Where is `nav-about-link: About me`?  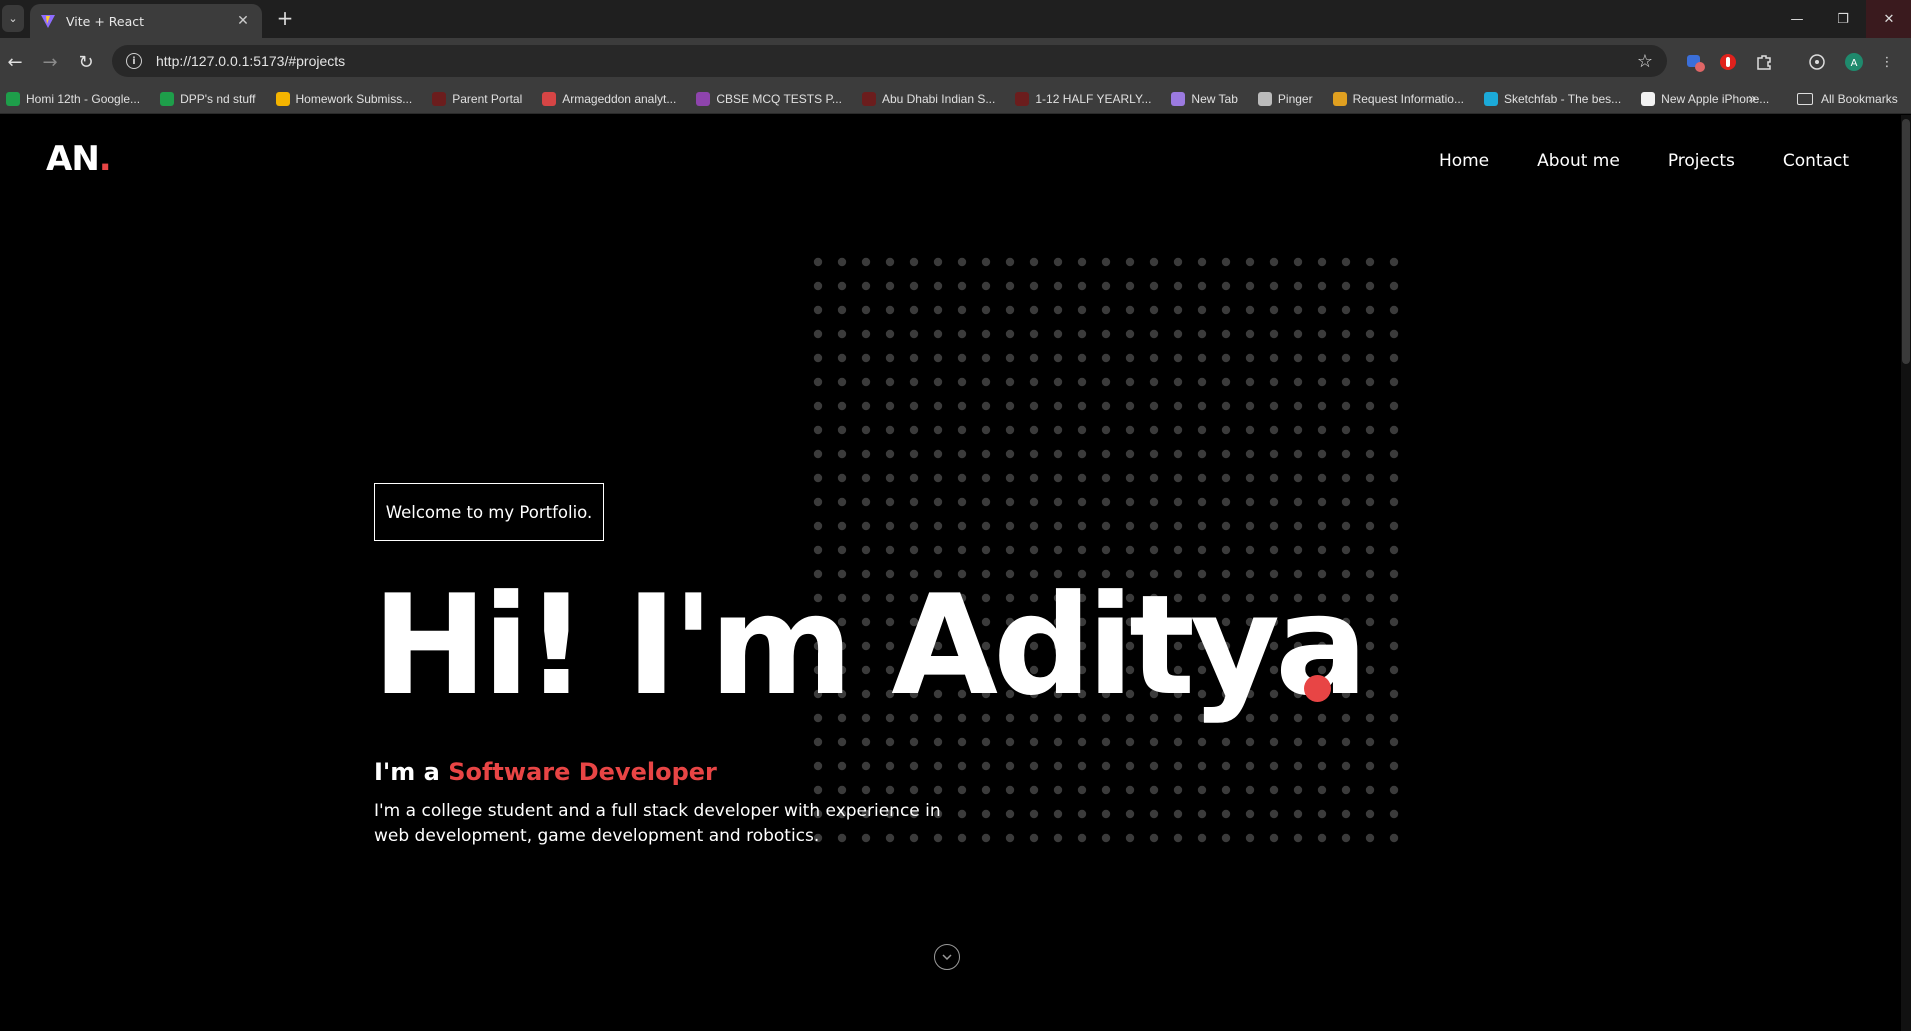
nav-about-link: About me is located at coordinates (1578, 161).